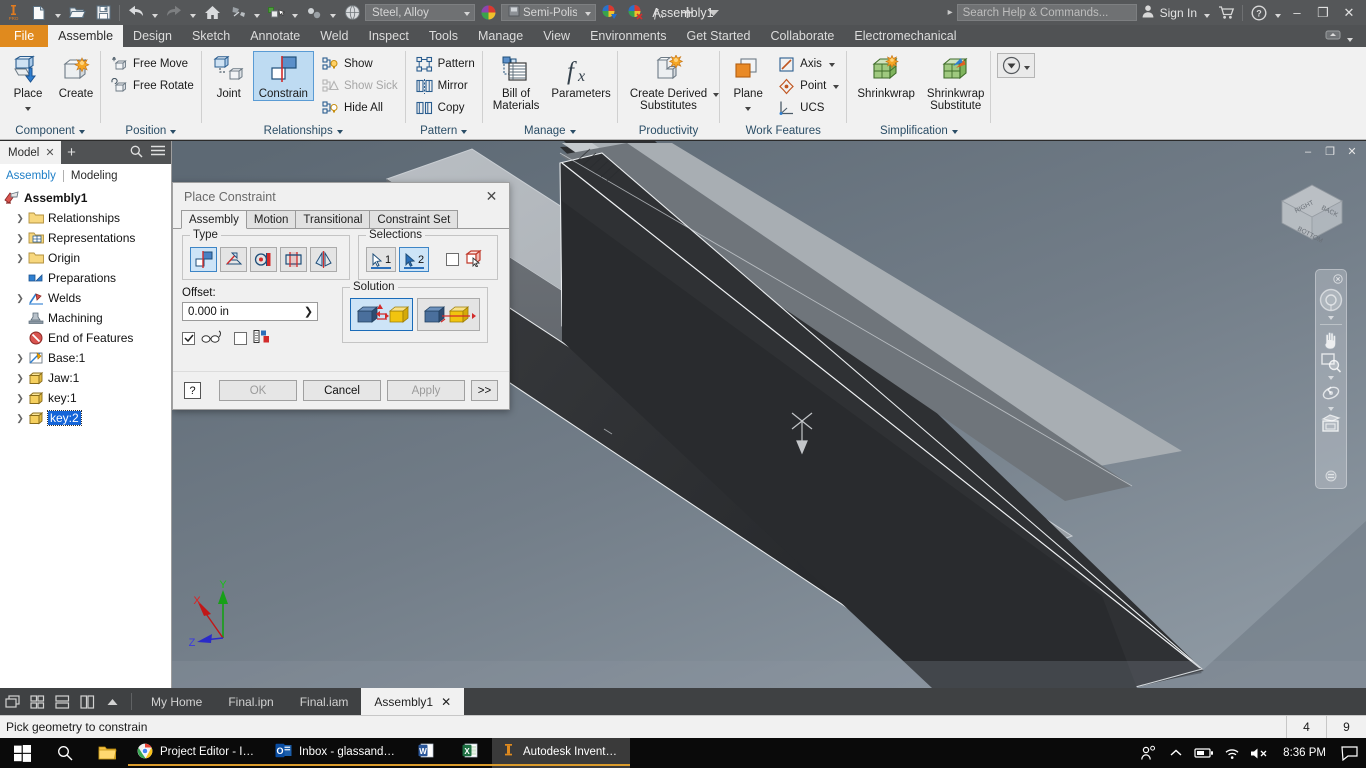  What do you see at coordinates (107, 753) in the screenshot?
I see `file-explorer-icon` at bounding box center [107, 753].